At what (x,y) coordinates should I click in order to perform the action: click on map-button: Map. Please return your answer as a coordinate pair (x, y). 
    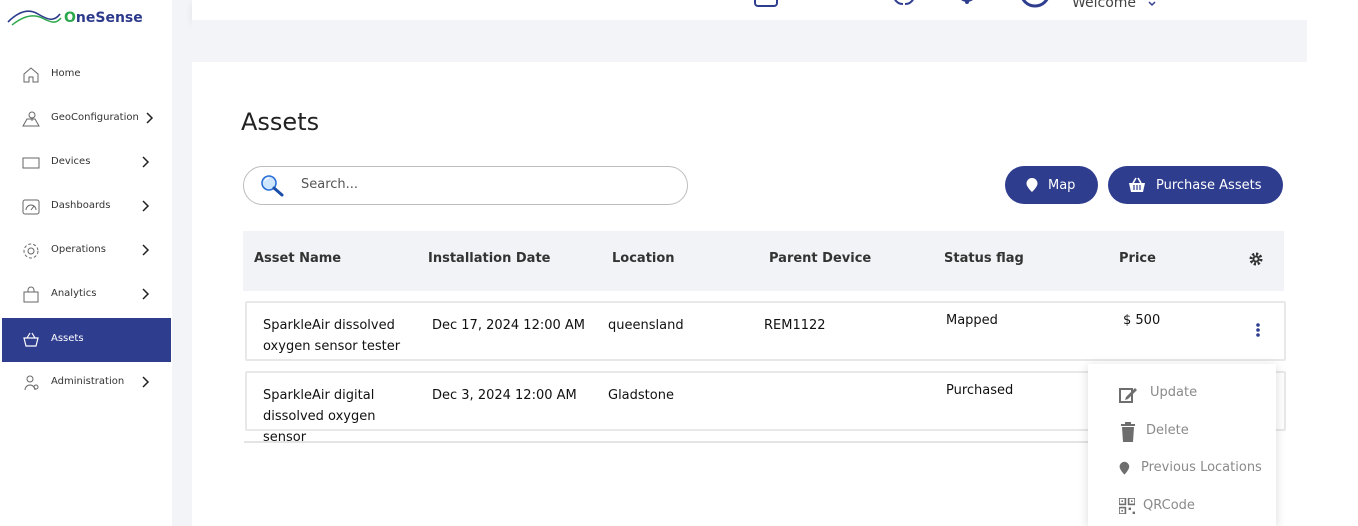
    Looking at the image, I should click on (1051, 185).